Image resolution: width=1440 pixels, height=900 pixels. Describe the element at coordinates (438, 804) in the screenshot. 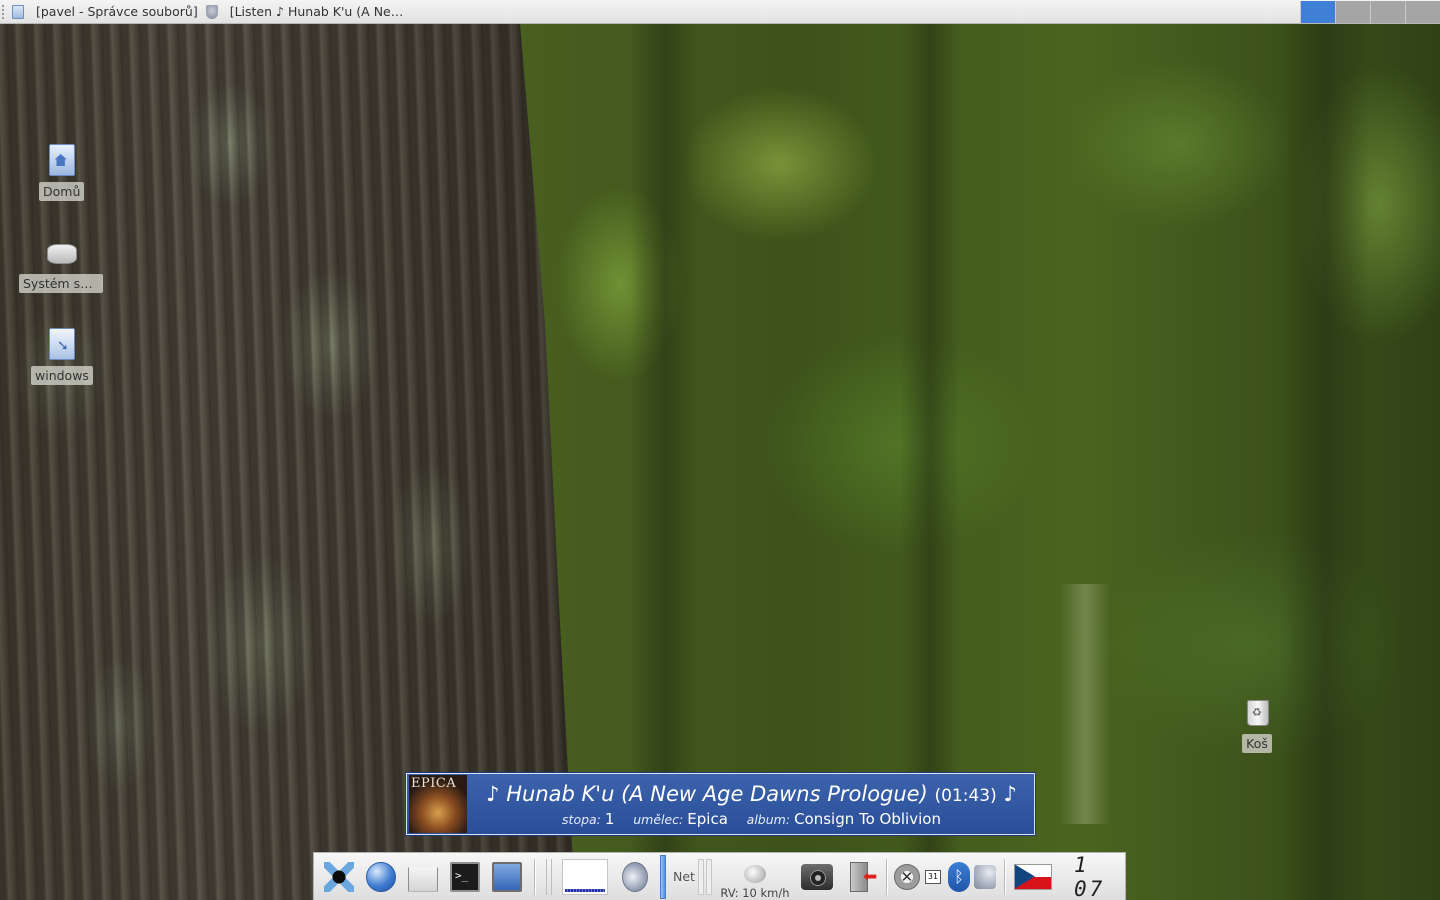

I see `album-cover-art: EPICA` at that location.